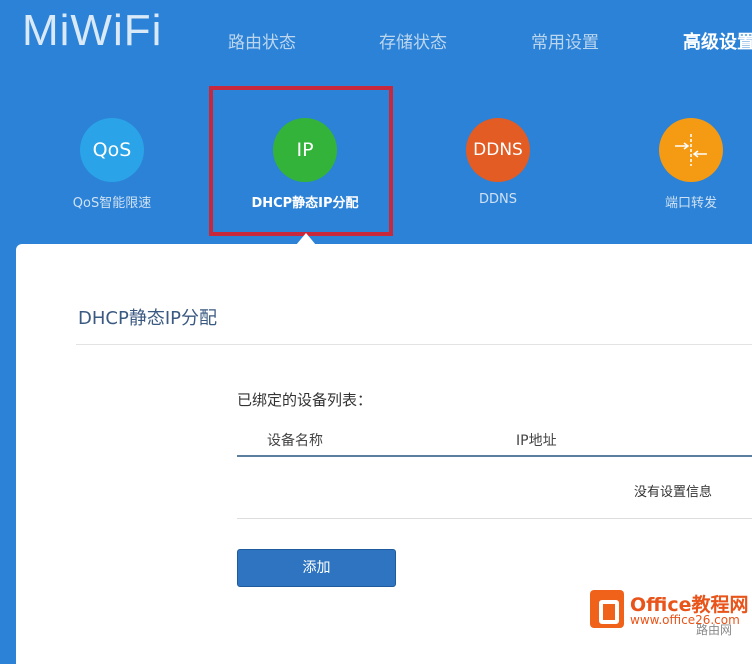 This screenshot has height=664, width=752. What do you see at coordinates (262, 40) in the screenshot?
I see `nav-router-status: 路由状态` at bounding box center [262, 40].